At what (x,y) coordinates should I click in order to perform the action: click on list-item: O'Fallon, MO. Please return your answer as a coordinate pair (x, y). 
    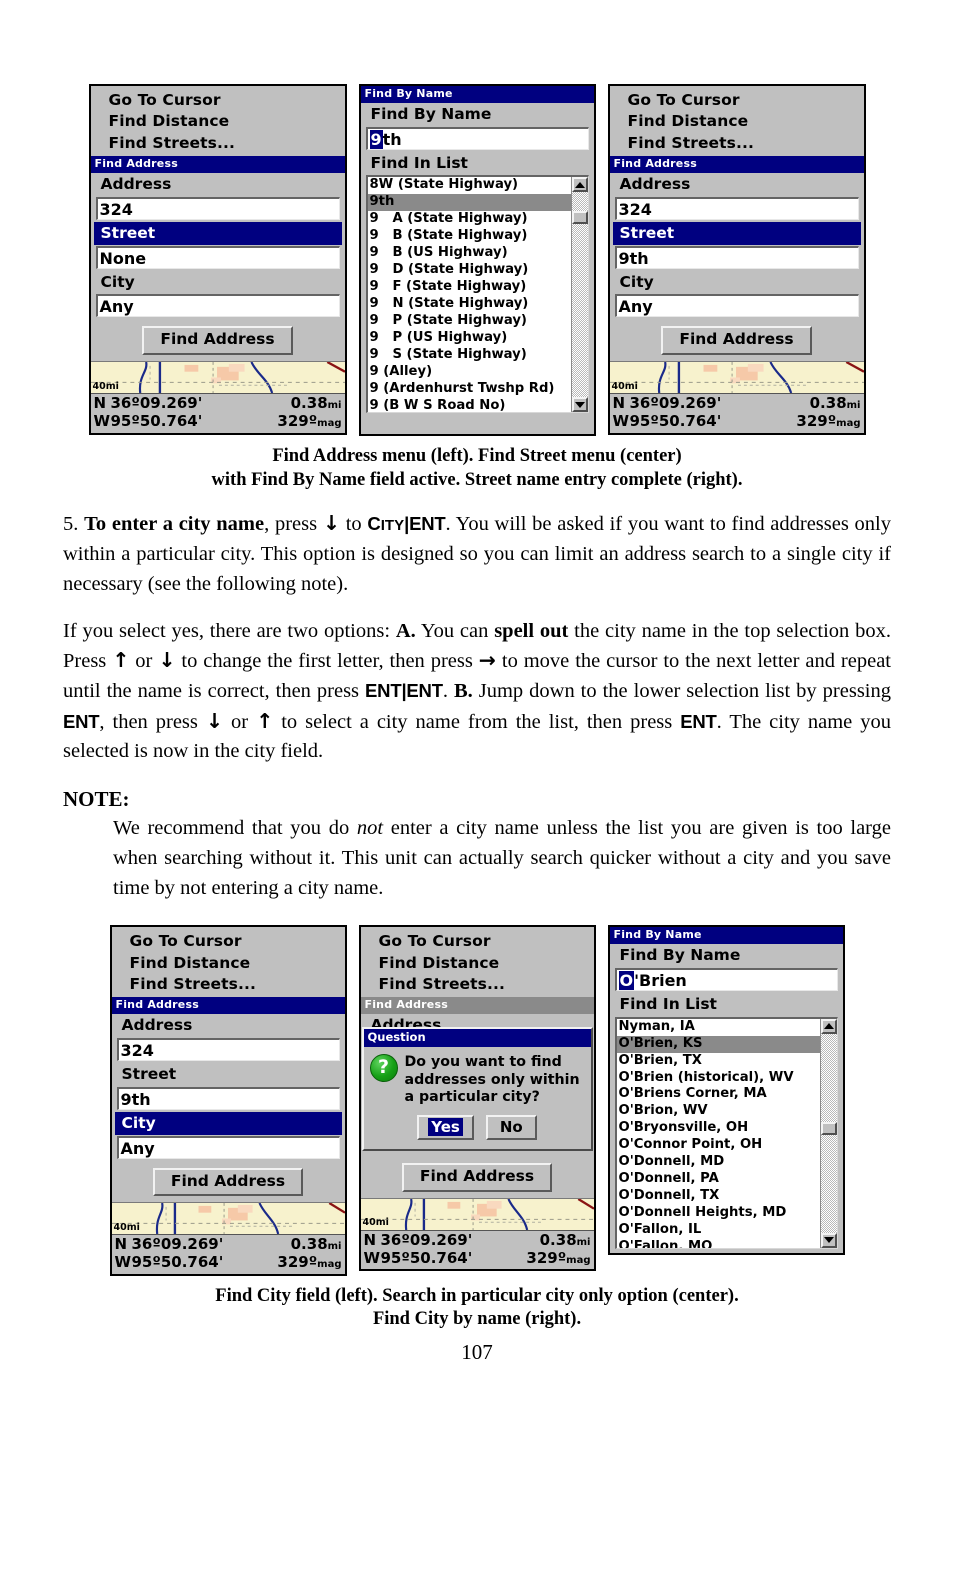
    Looking at the image, I should click on (727, 1243).